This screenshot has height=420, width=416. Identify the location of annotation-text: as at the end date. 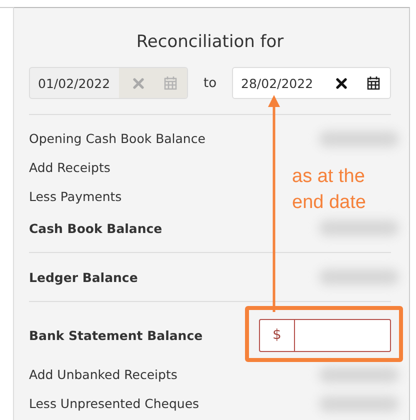
(329, 190).